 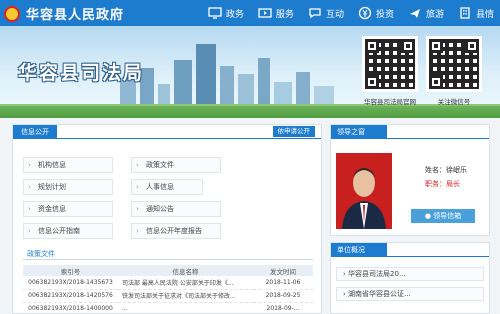 I want to click on mailbox-label: 领导信箱, so click(x=447, y=216).